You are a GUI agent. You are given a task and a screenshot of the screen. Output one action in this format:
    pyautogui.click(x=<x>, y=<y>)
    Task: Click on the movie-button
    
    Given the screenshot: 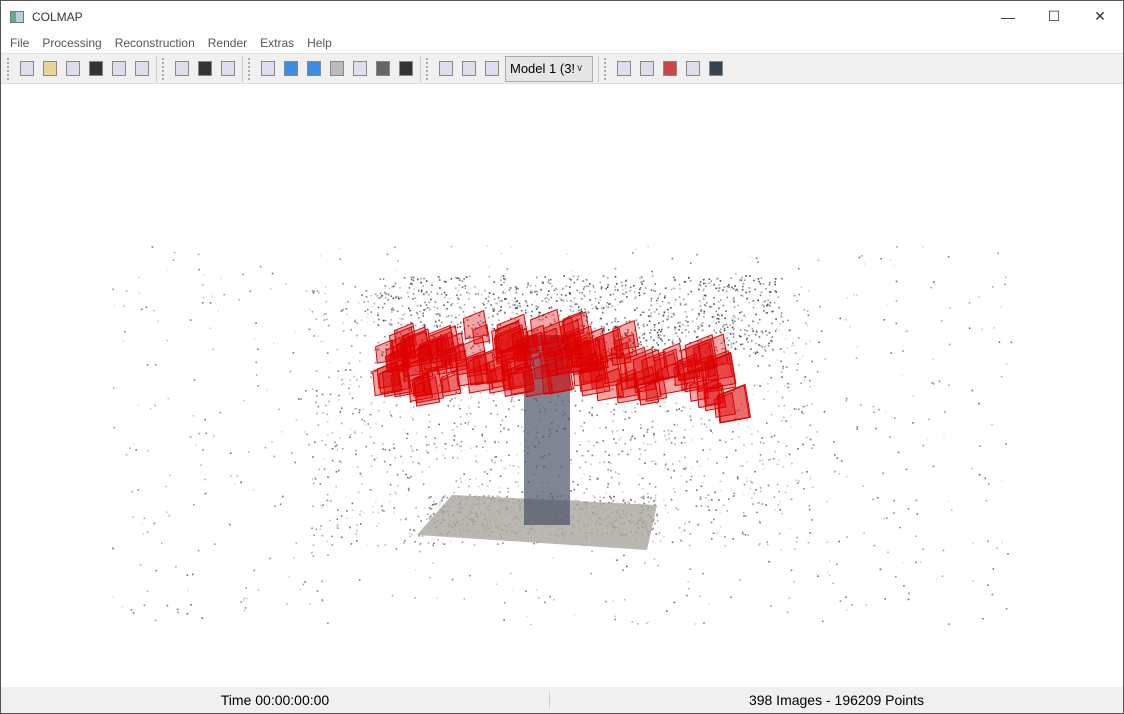 What is the action you would take?
    pyautogui.click(x=715, y=69)
    